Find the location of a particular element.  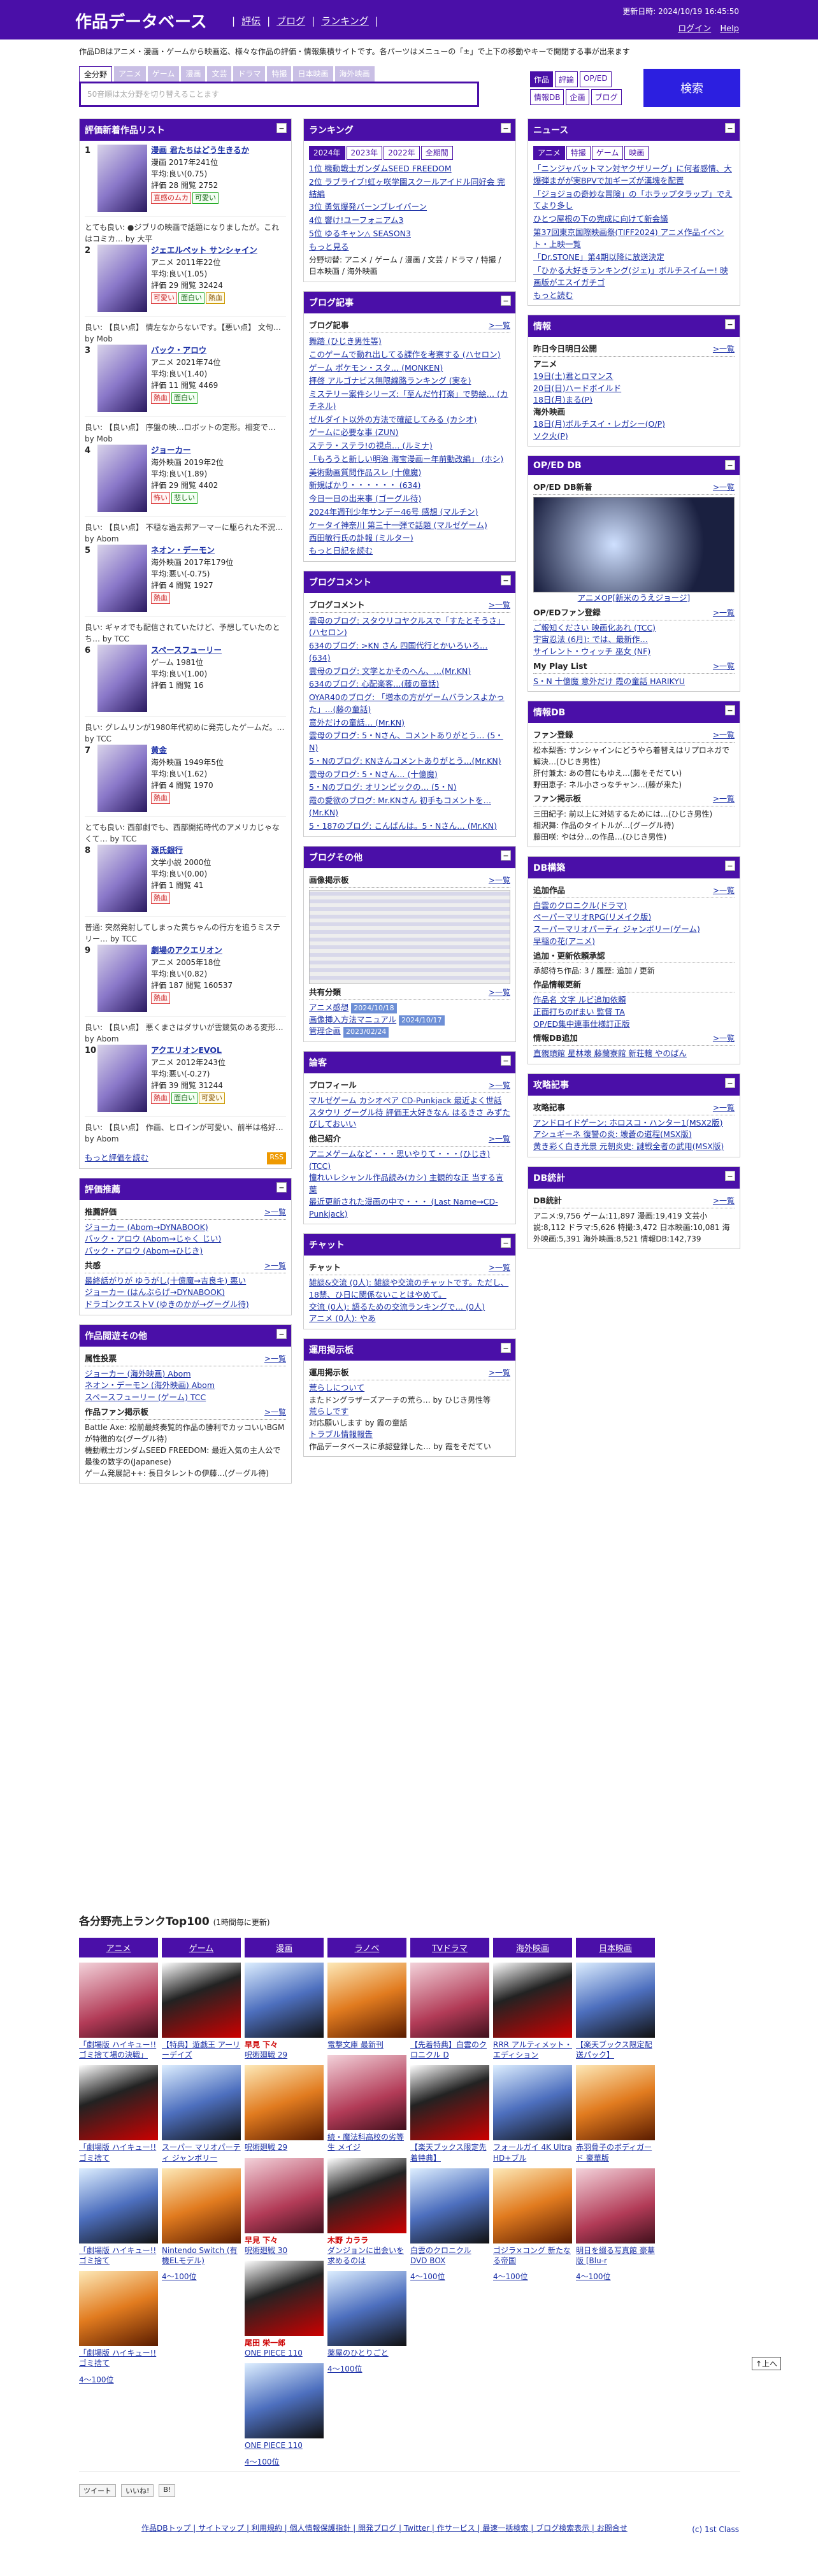

cat-option: OP/ED is located at coordinates (596, 79).